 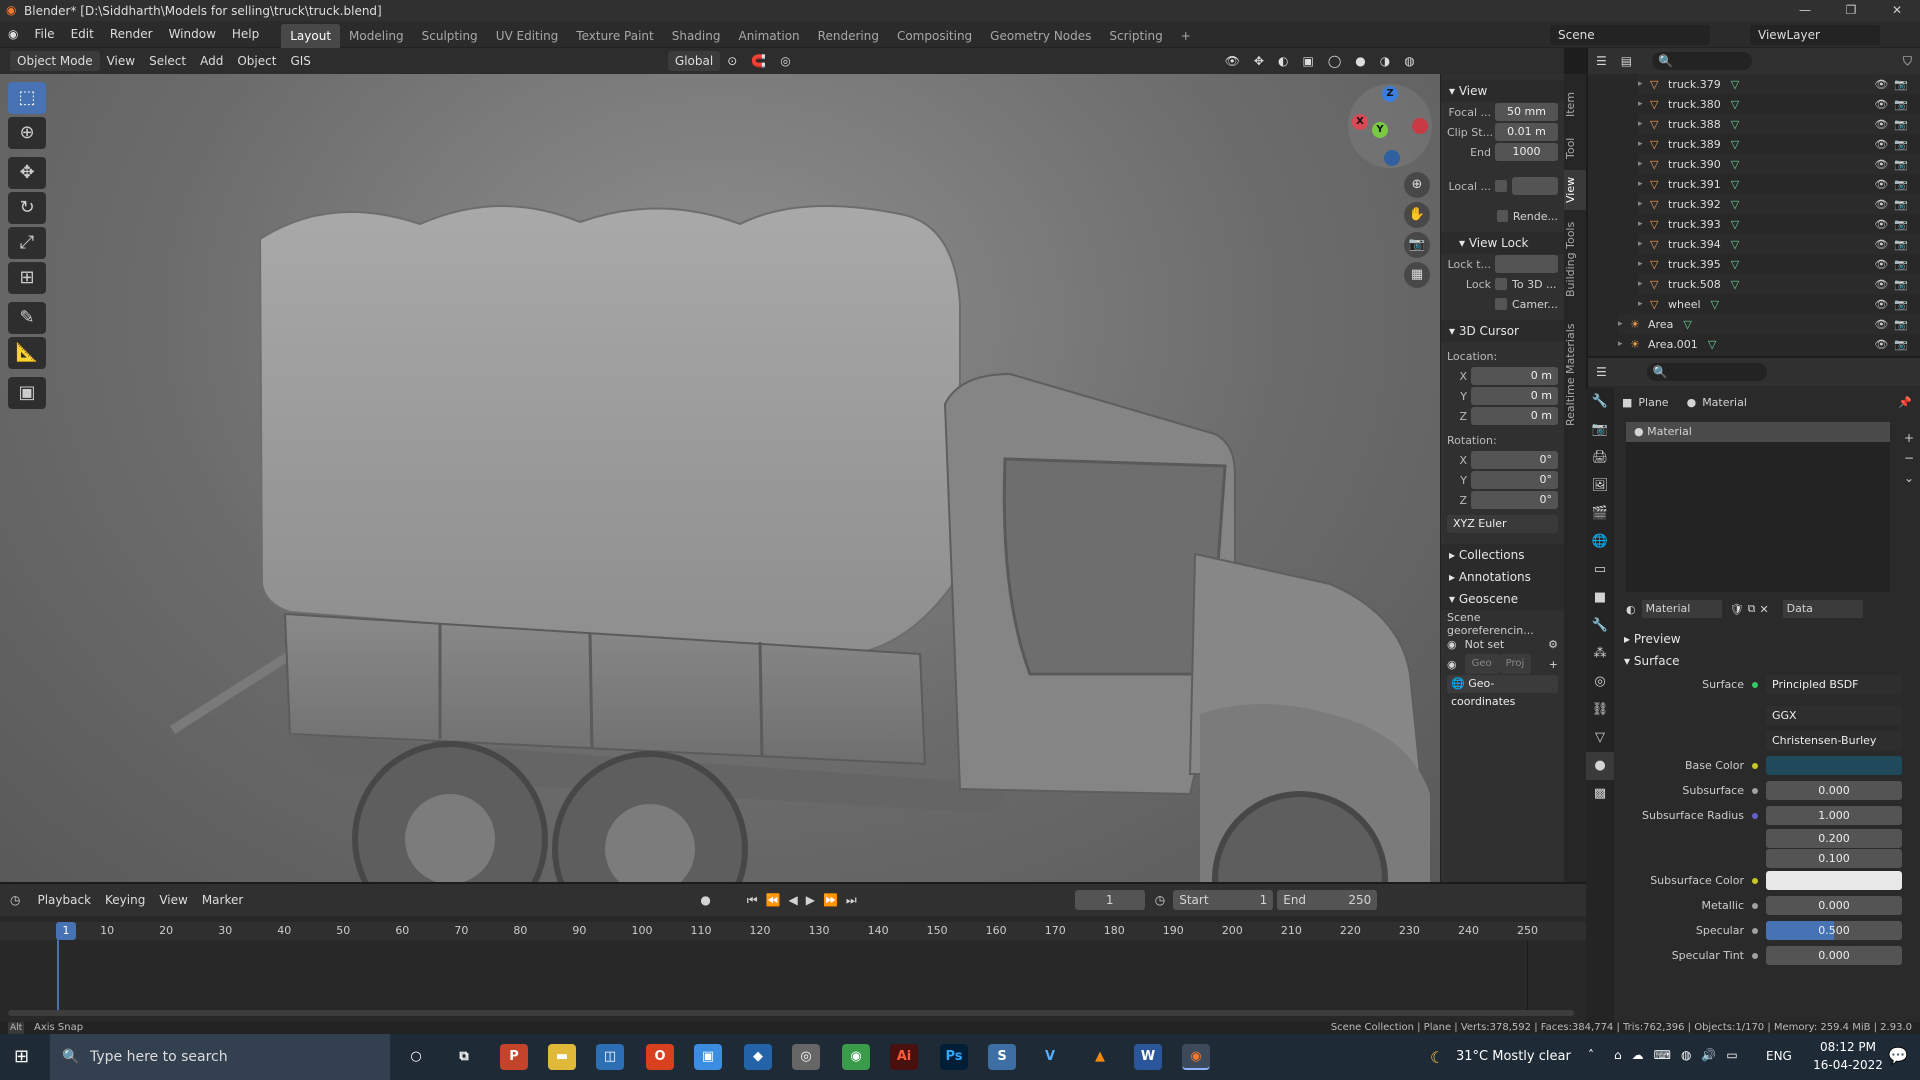 What do you see at coordinates (1553, 644) in the screenshot?
I see `settings-gear-icon: ⚙` at bounding box center [1553, 644].